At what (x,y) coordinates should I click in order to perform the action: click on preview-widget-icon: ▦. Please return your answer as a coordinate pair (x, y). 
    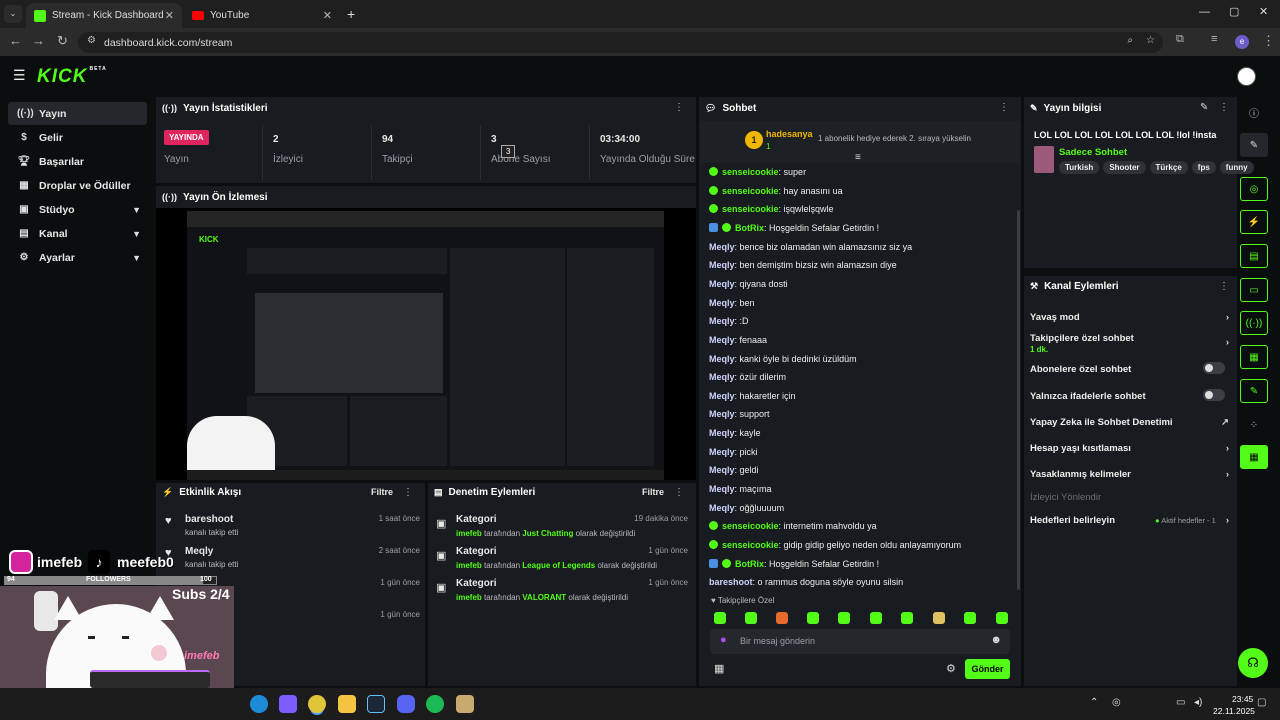
    Looking at the image, I should click on (1254, 357).